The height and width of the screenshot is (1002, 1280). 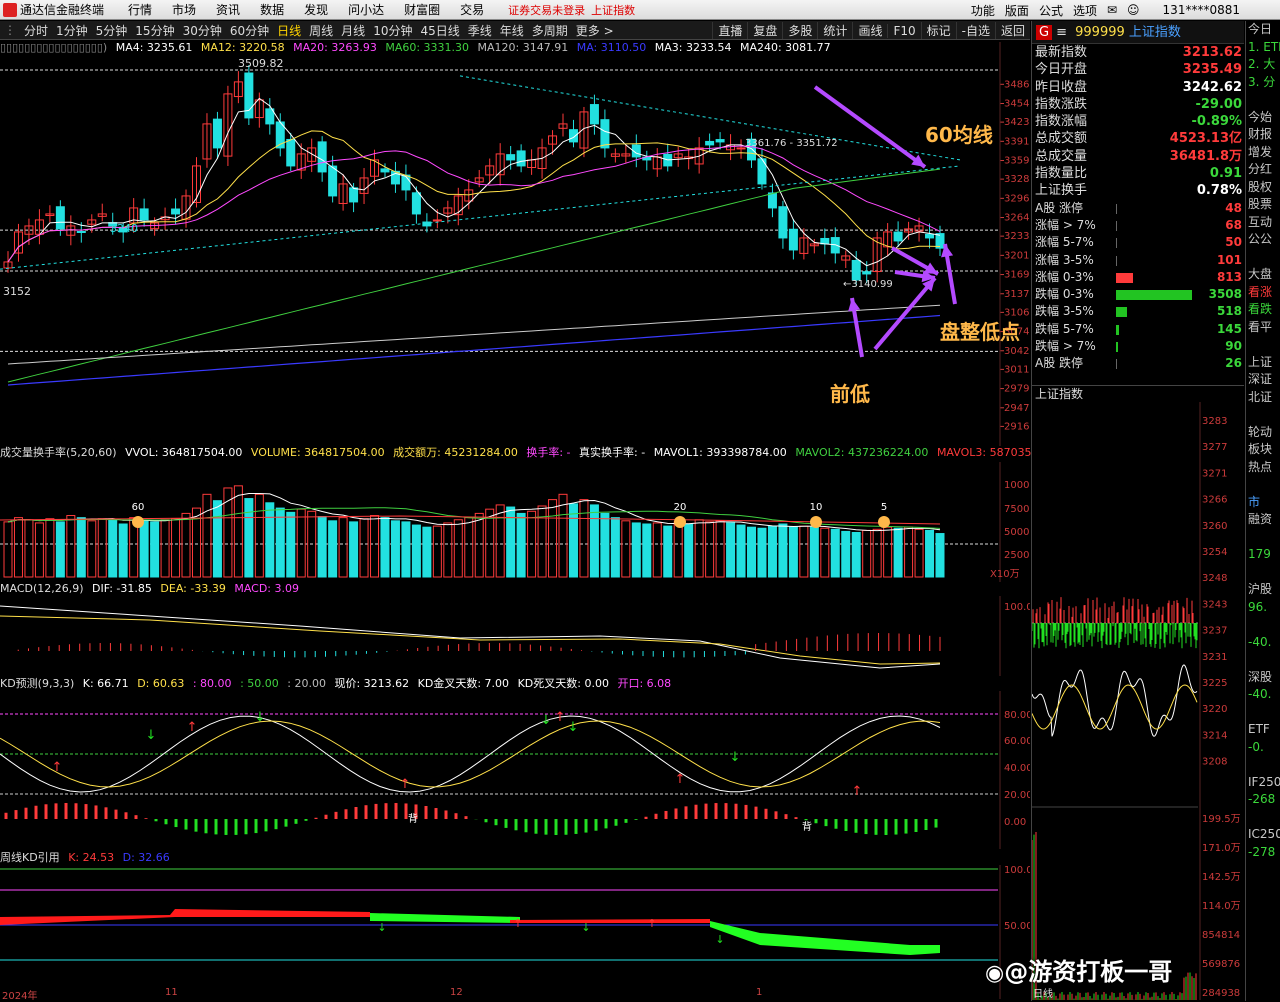 What do you see at coordinates (729, 30) in the screenshot?
I see `tool-live: 直播` at bounding box center [729, 30].